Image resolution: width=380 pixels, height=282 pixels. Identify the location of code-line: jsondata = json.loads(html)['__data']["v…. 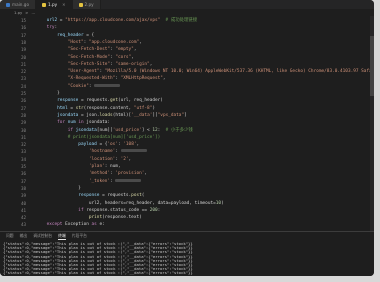
(111, 115).